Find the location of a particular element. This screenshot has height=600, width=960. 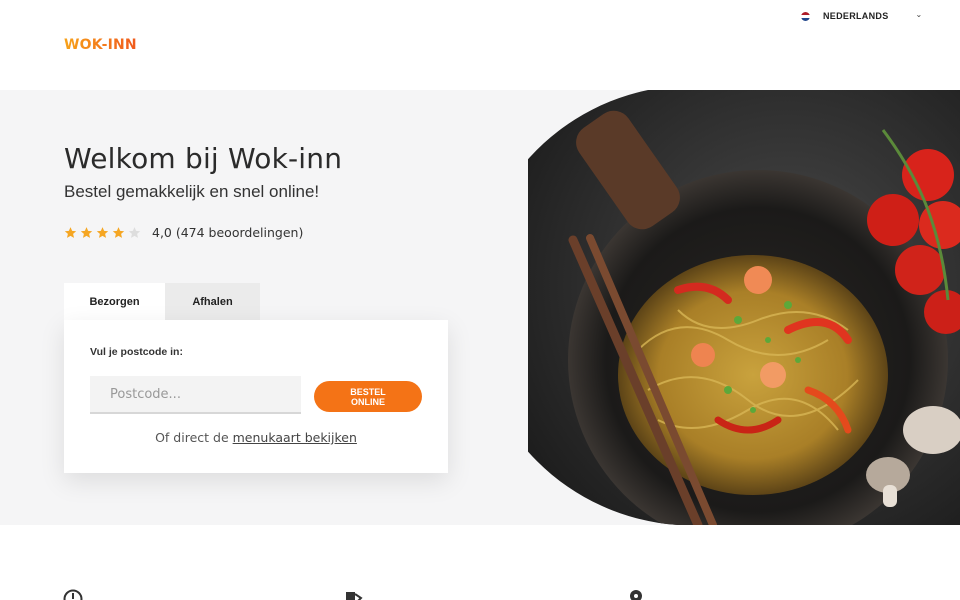

language-selector: NEDERLANDS ⌄ is located at coordinates (861, 16).